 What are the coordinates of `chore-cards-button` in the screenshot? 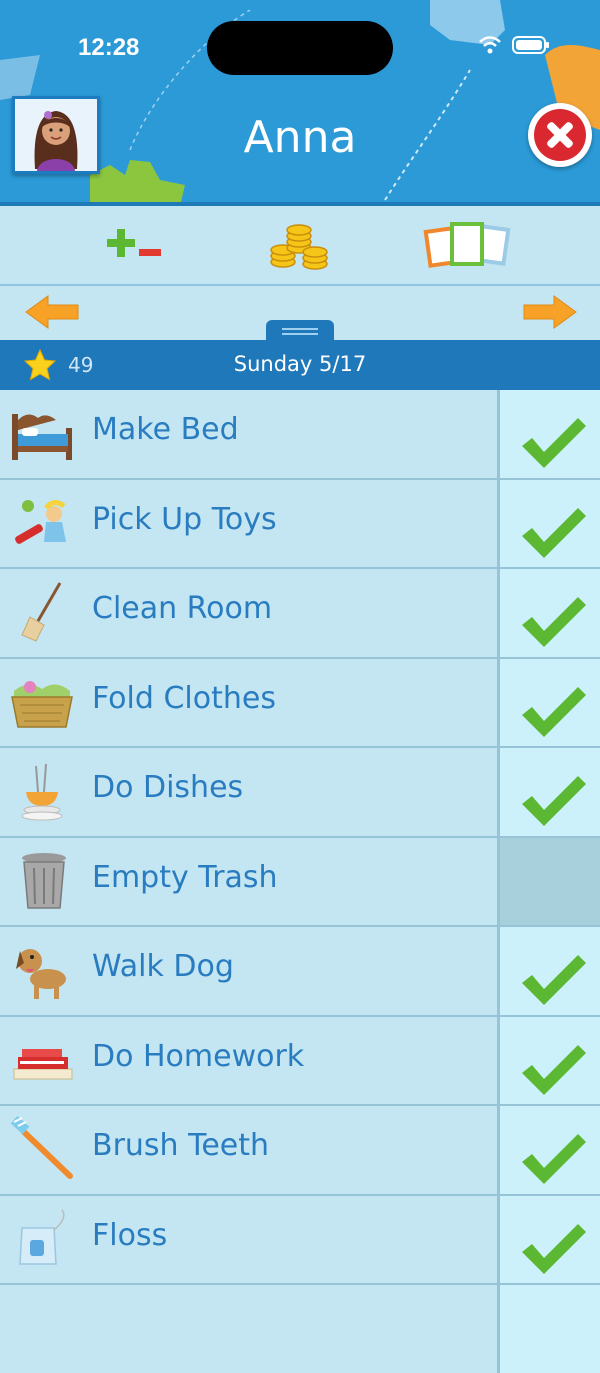 It's located at (467, 245).